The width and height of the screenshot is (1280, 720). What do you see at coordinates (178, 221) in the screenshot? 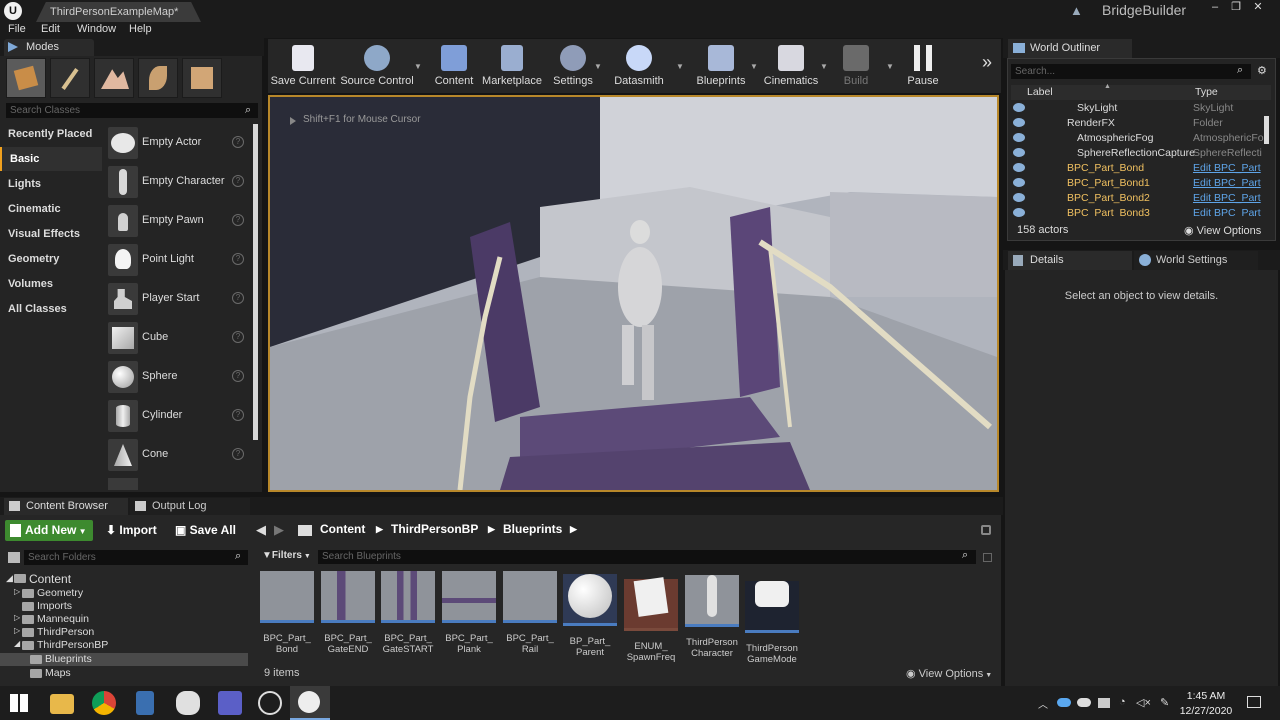
I see `place-item-empty-pawn: Empty Pawn?` at bounding box center [178, 221].